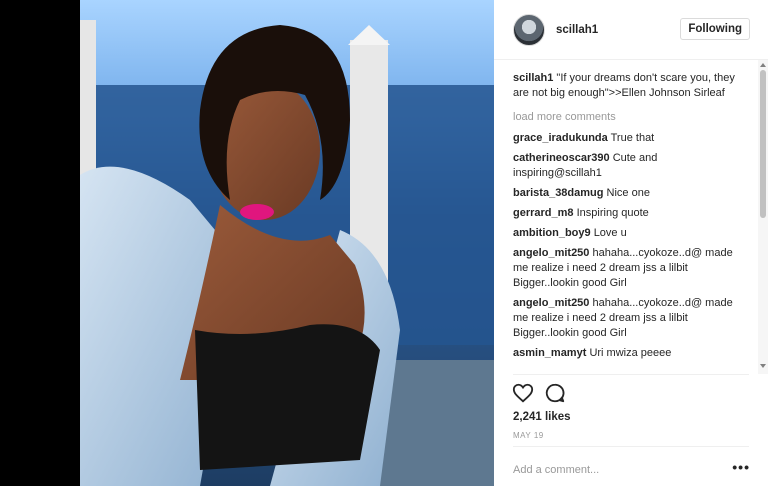 This screenshot has height=486, width=768. What do you see at coordinates (561, 158) in the screenshot?
I see `comment-username: catherineoscar390` at bounding box center [561, 158].